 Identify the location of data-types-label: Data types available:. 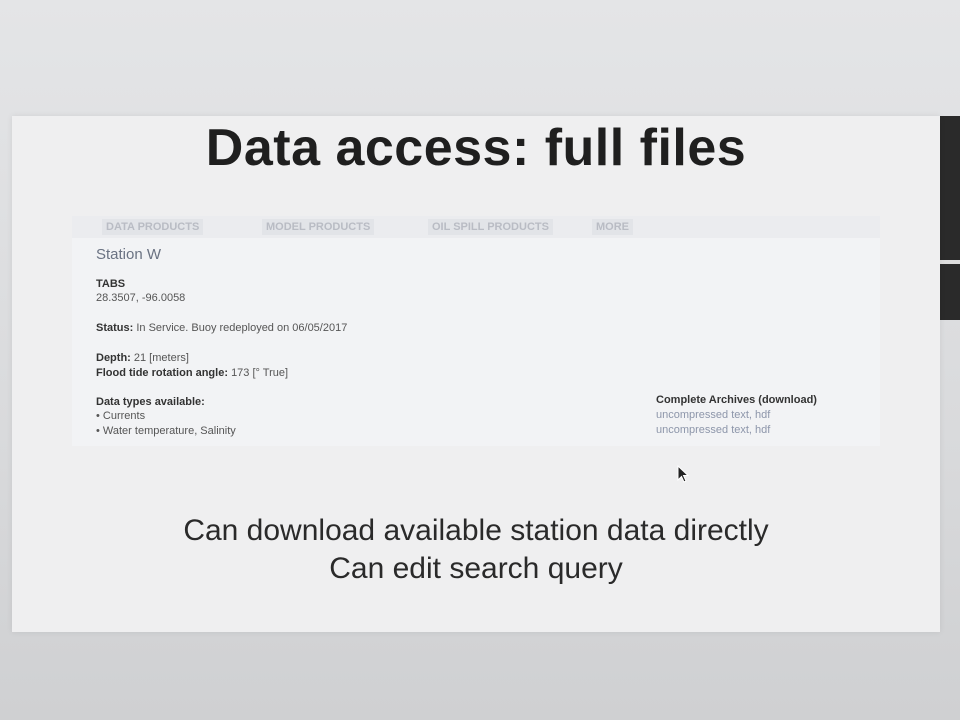
(150, 402).